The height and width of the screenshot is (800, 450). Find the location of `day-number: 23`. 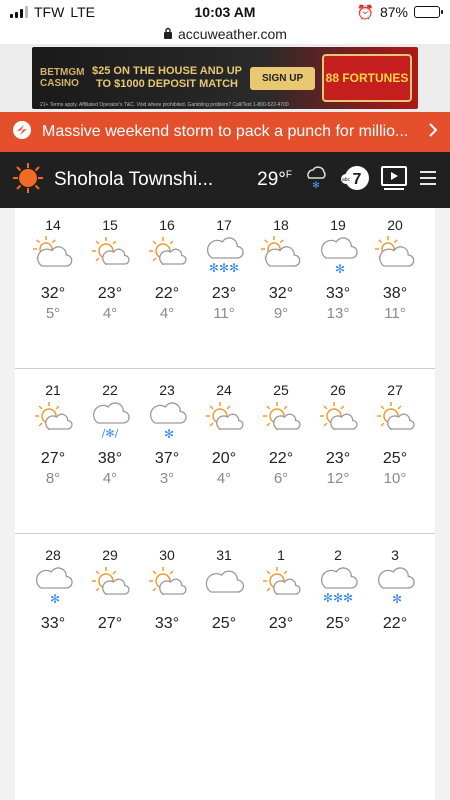

day-number: 23 is located at coordinates (167, 390).